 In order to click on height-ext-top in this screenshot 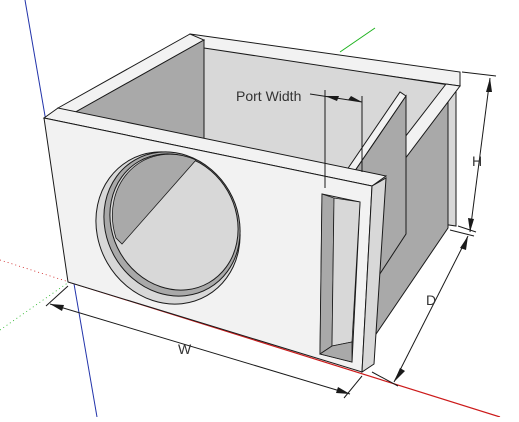, I will do `click(479, 74)`.